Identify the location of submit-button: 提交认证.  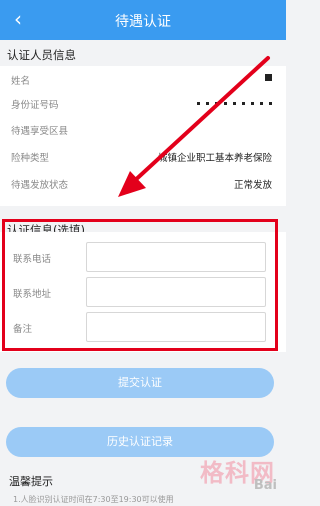
(140, 383).